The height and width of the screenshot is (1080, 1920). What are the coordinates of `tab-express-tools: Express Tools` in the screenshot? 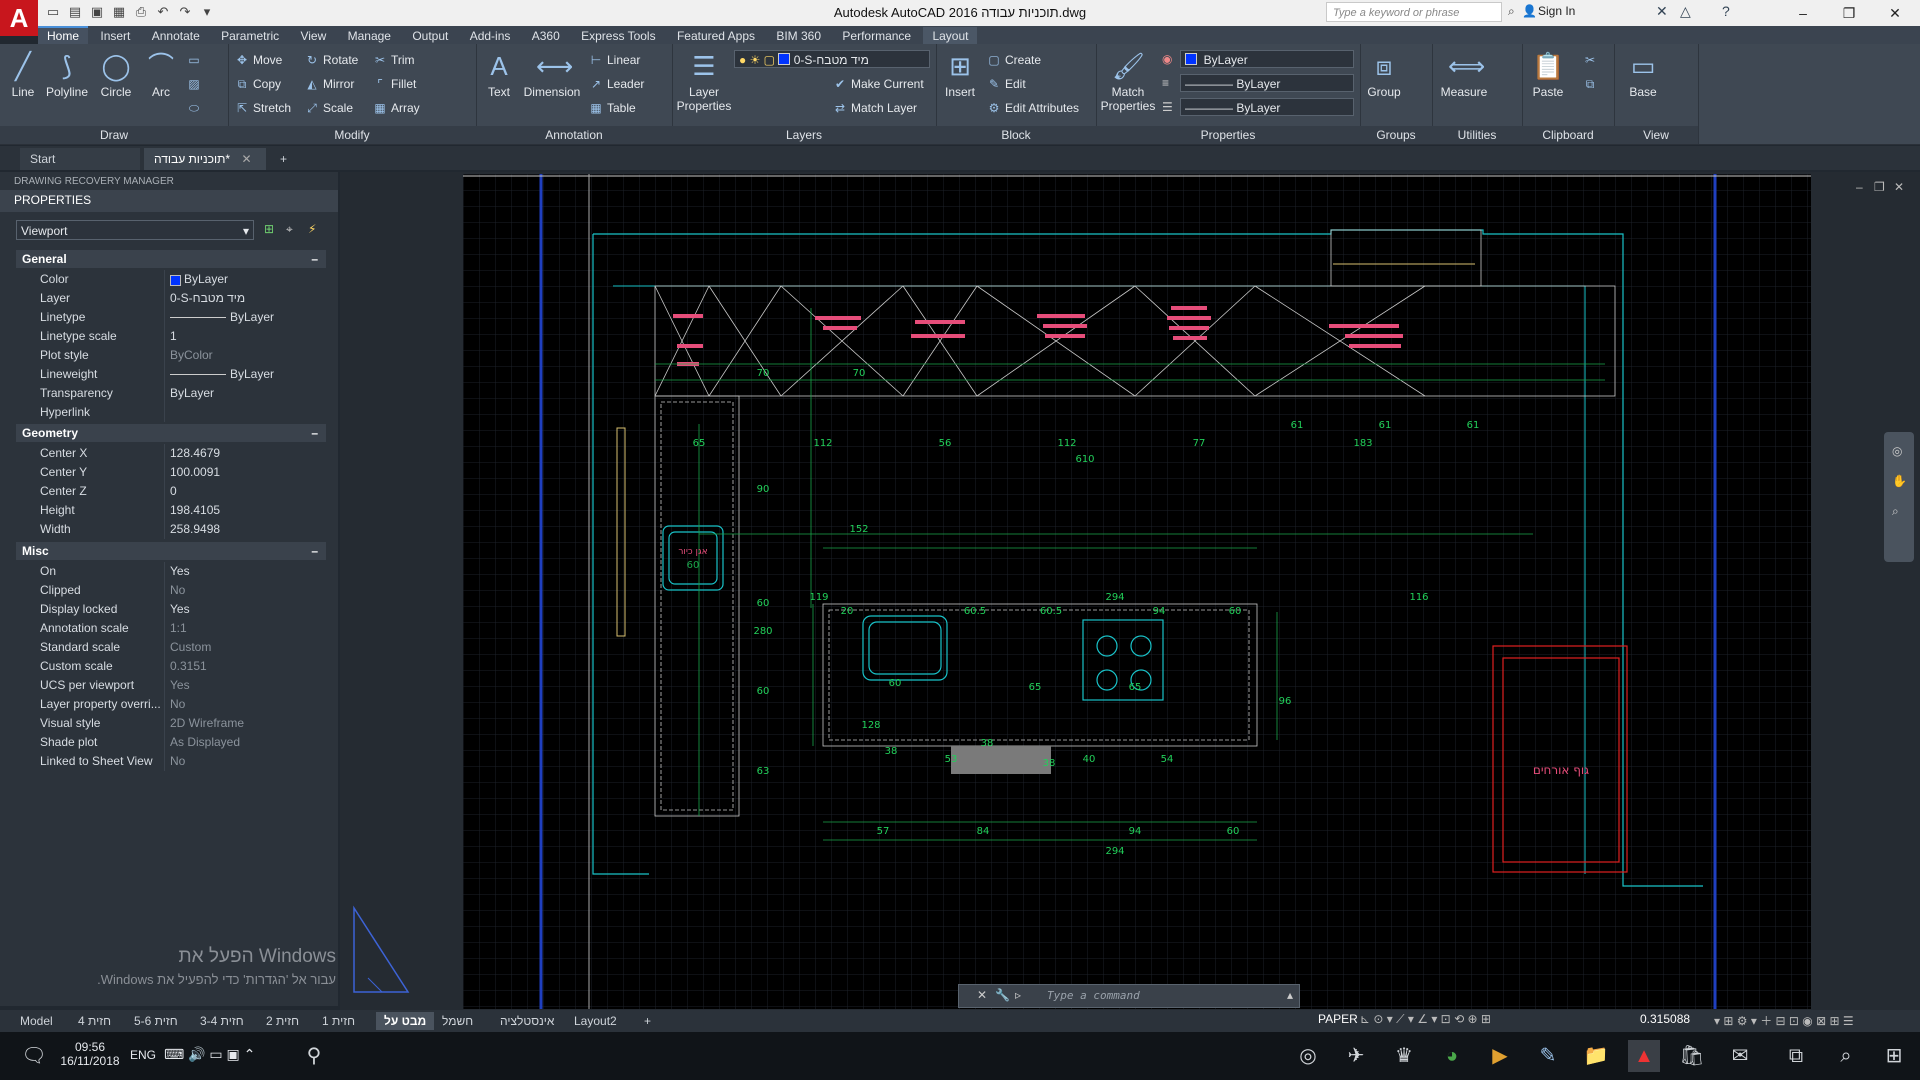 It's located at (618, 36).